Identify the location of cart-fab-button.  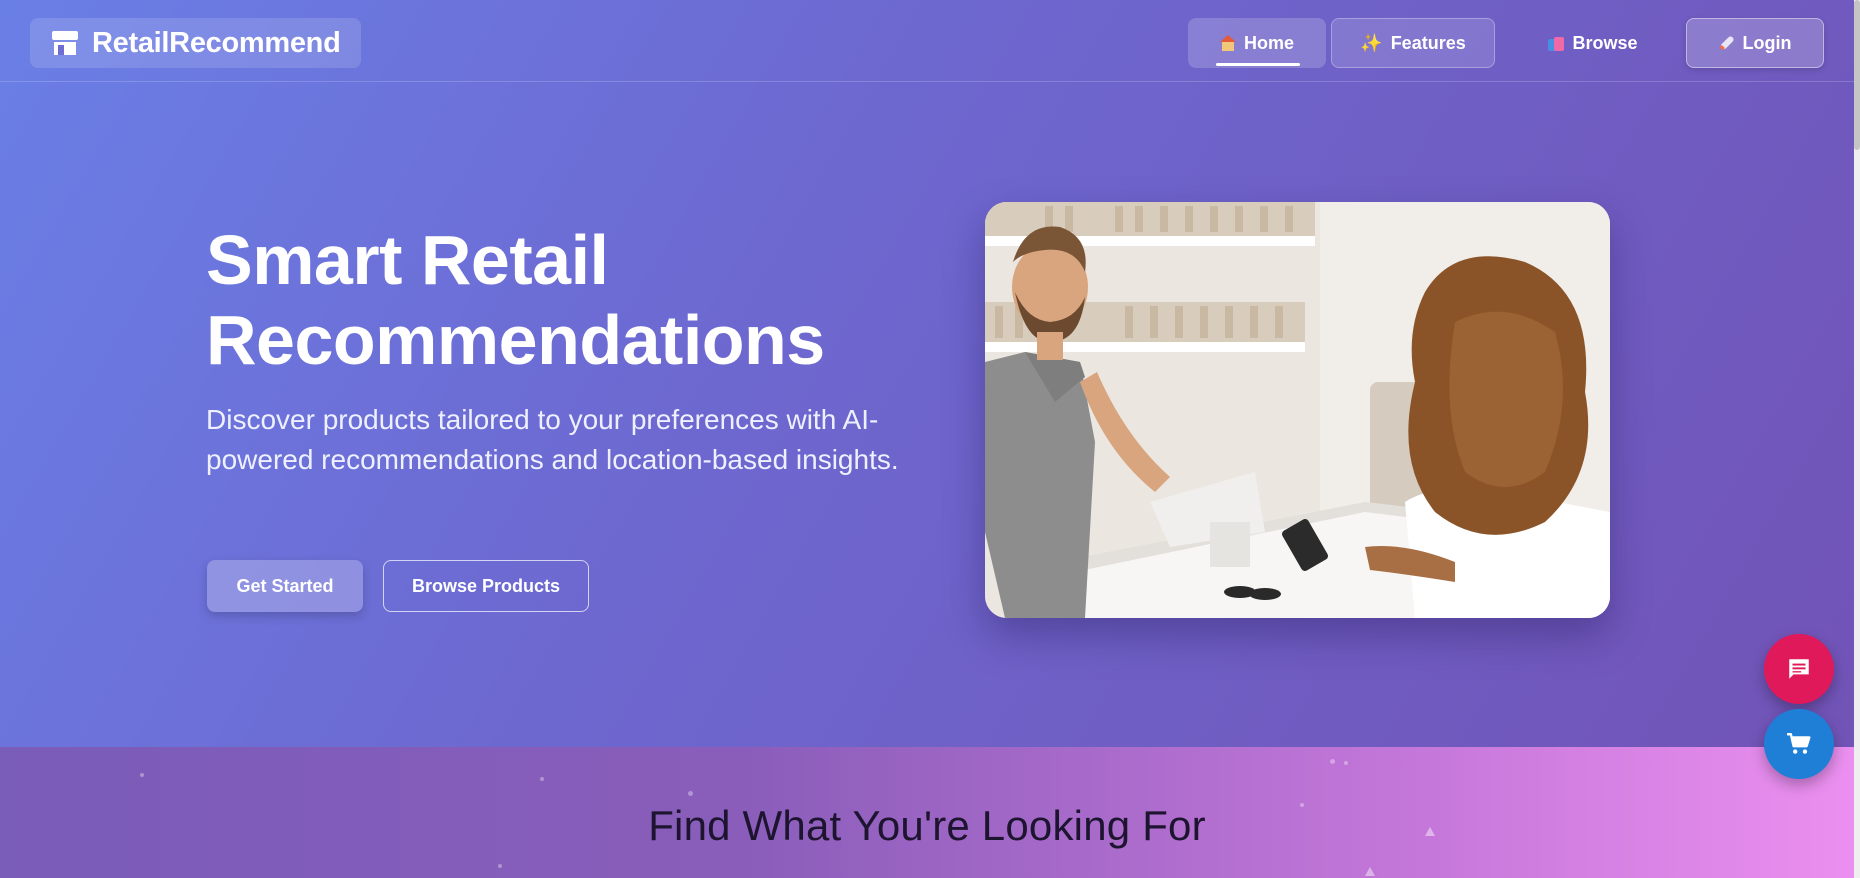
(1799, 744).